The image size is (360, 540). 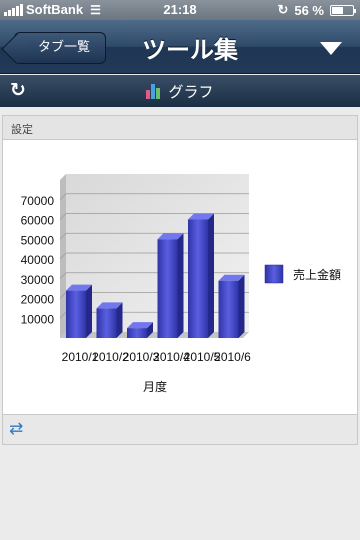 I want to click on y-tick-label: 30000, so click(x=38, y=280).